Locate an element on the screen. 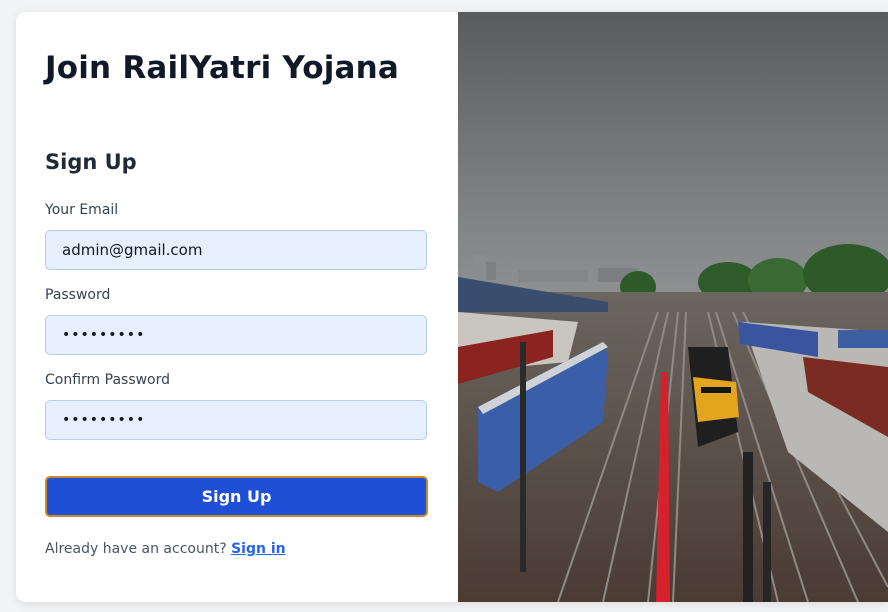 Image resolution: width=888 pixels, height=612 pixels. sign-in-link: Sign in is located at coordinates (258, 549).